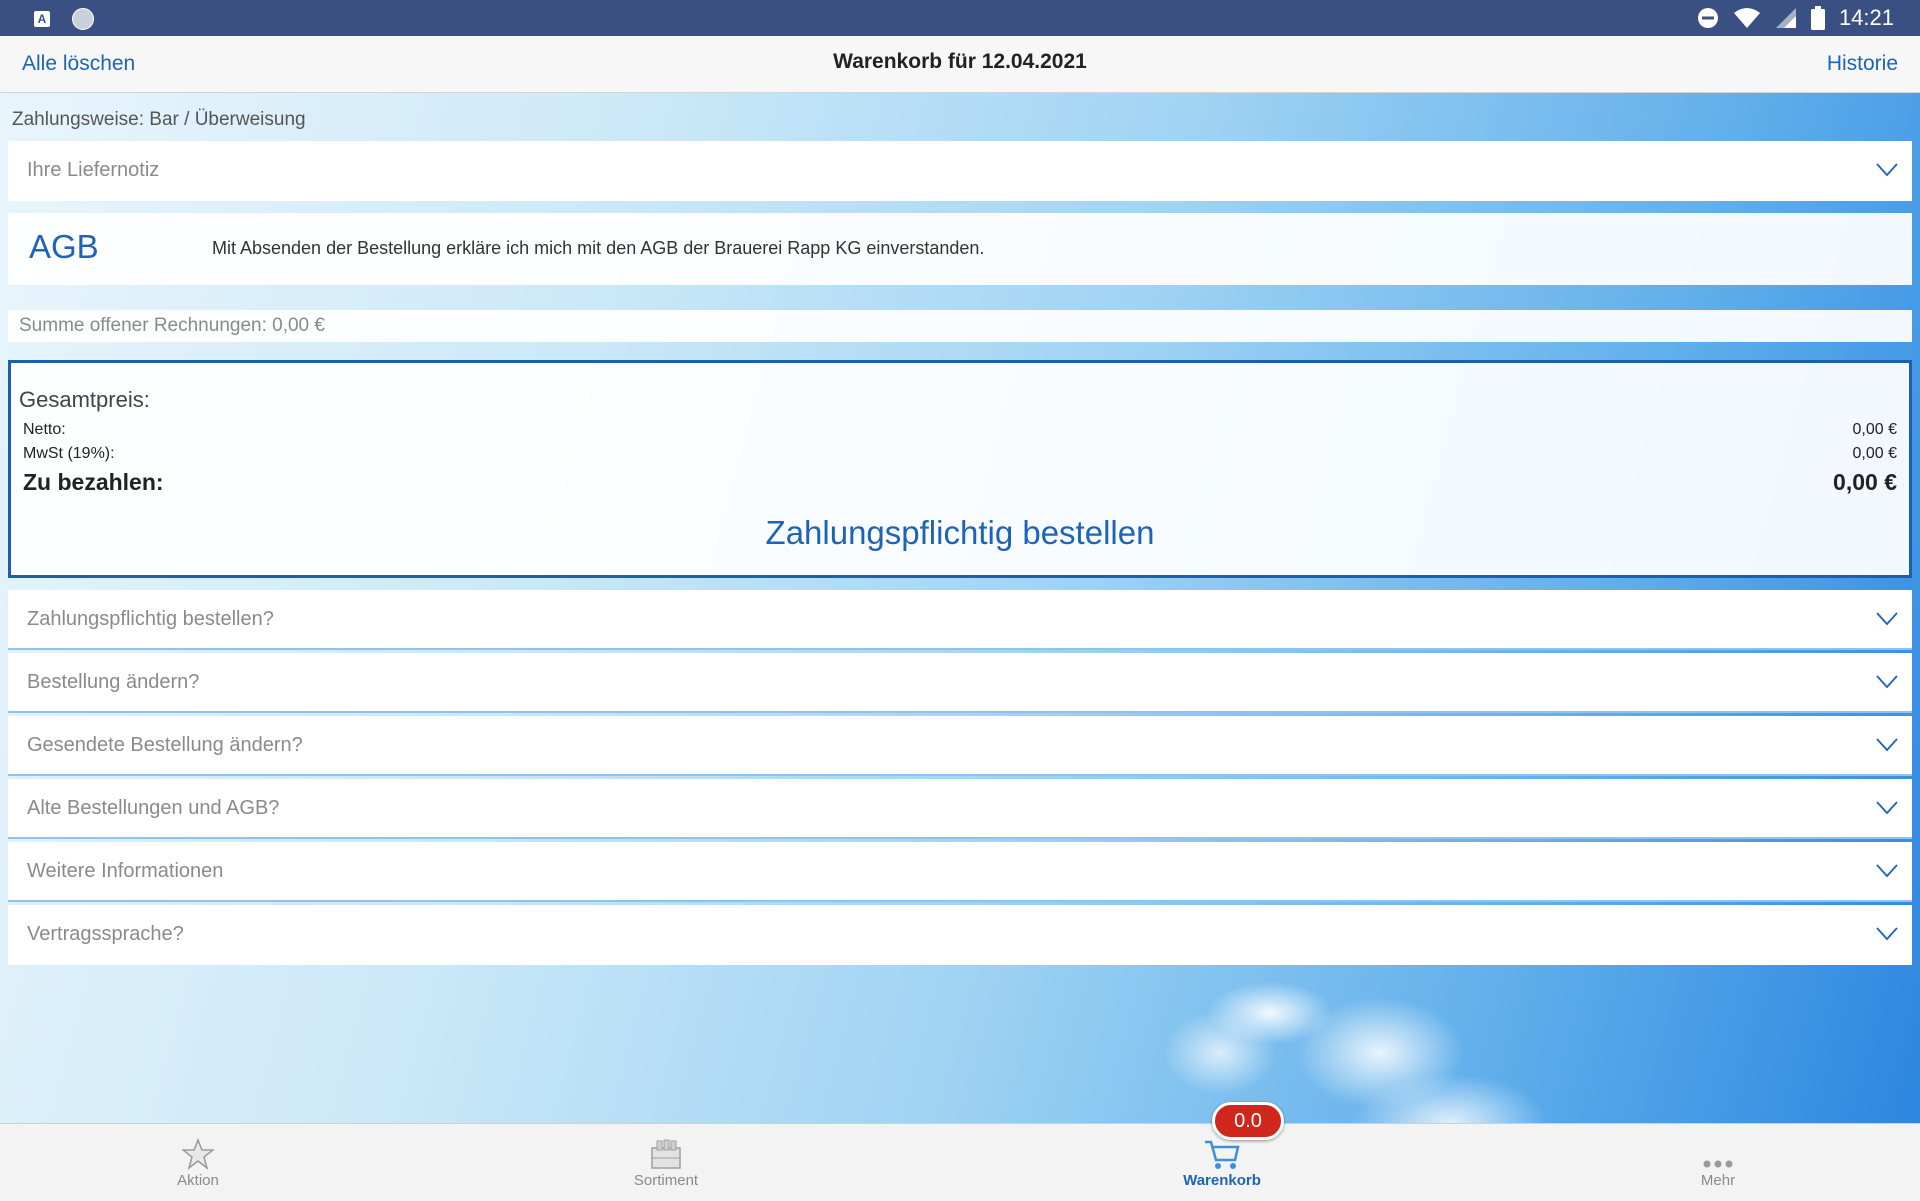  Describe the element at coordinates (1248, 1121) in the screenshot. I see `cart-badge: 0.0` at that location.